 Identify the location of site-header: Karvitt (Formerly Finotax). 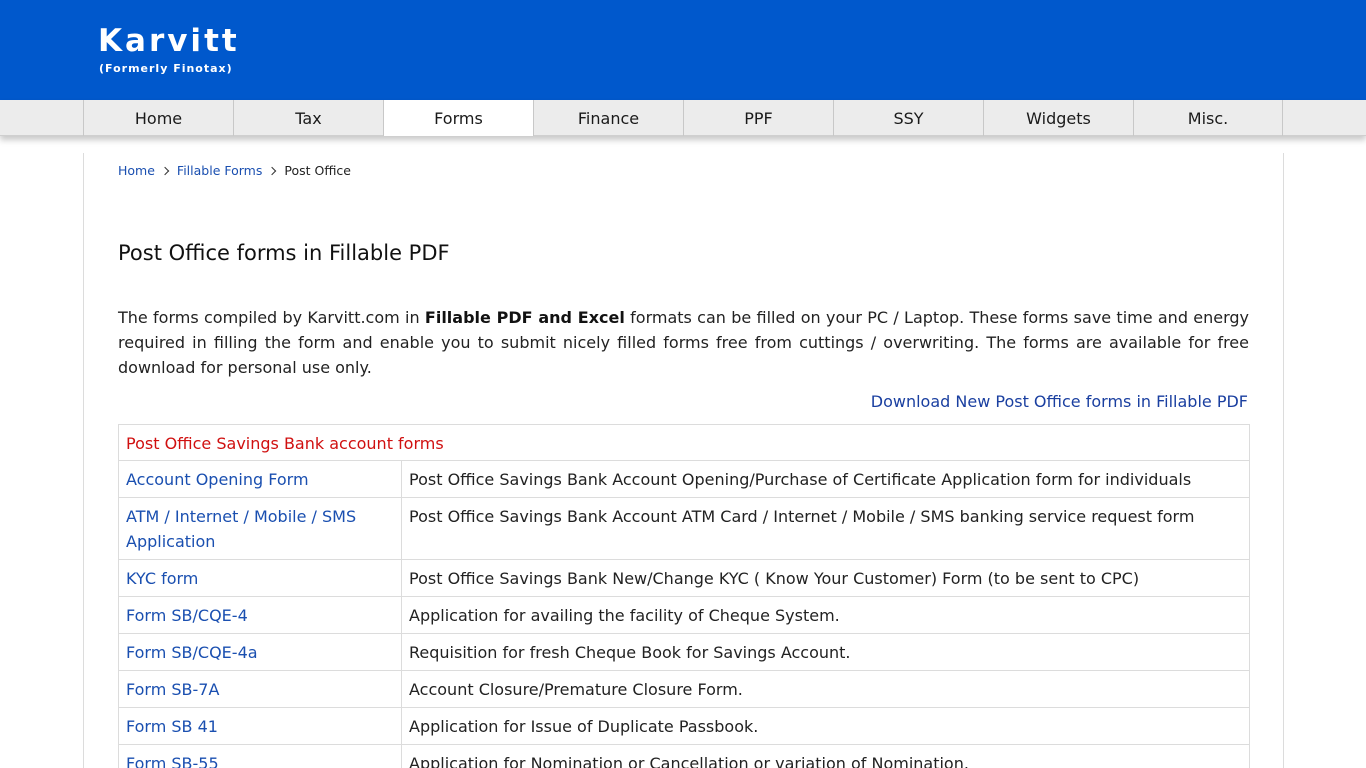
(683, 50).